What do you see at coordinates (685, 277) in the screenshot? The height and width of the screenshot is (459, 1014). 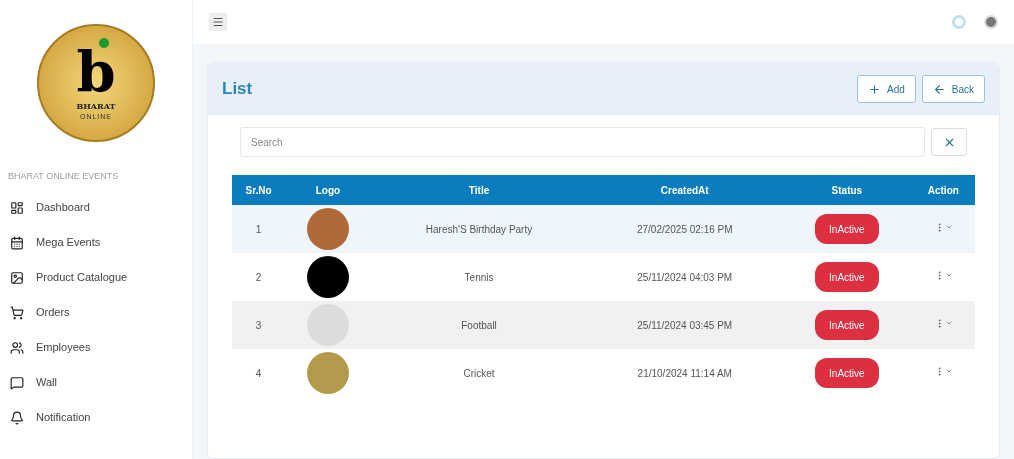 I see `table-cell: 25/11/2024 04:03 PM` at bounding box center [685, 277].